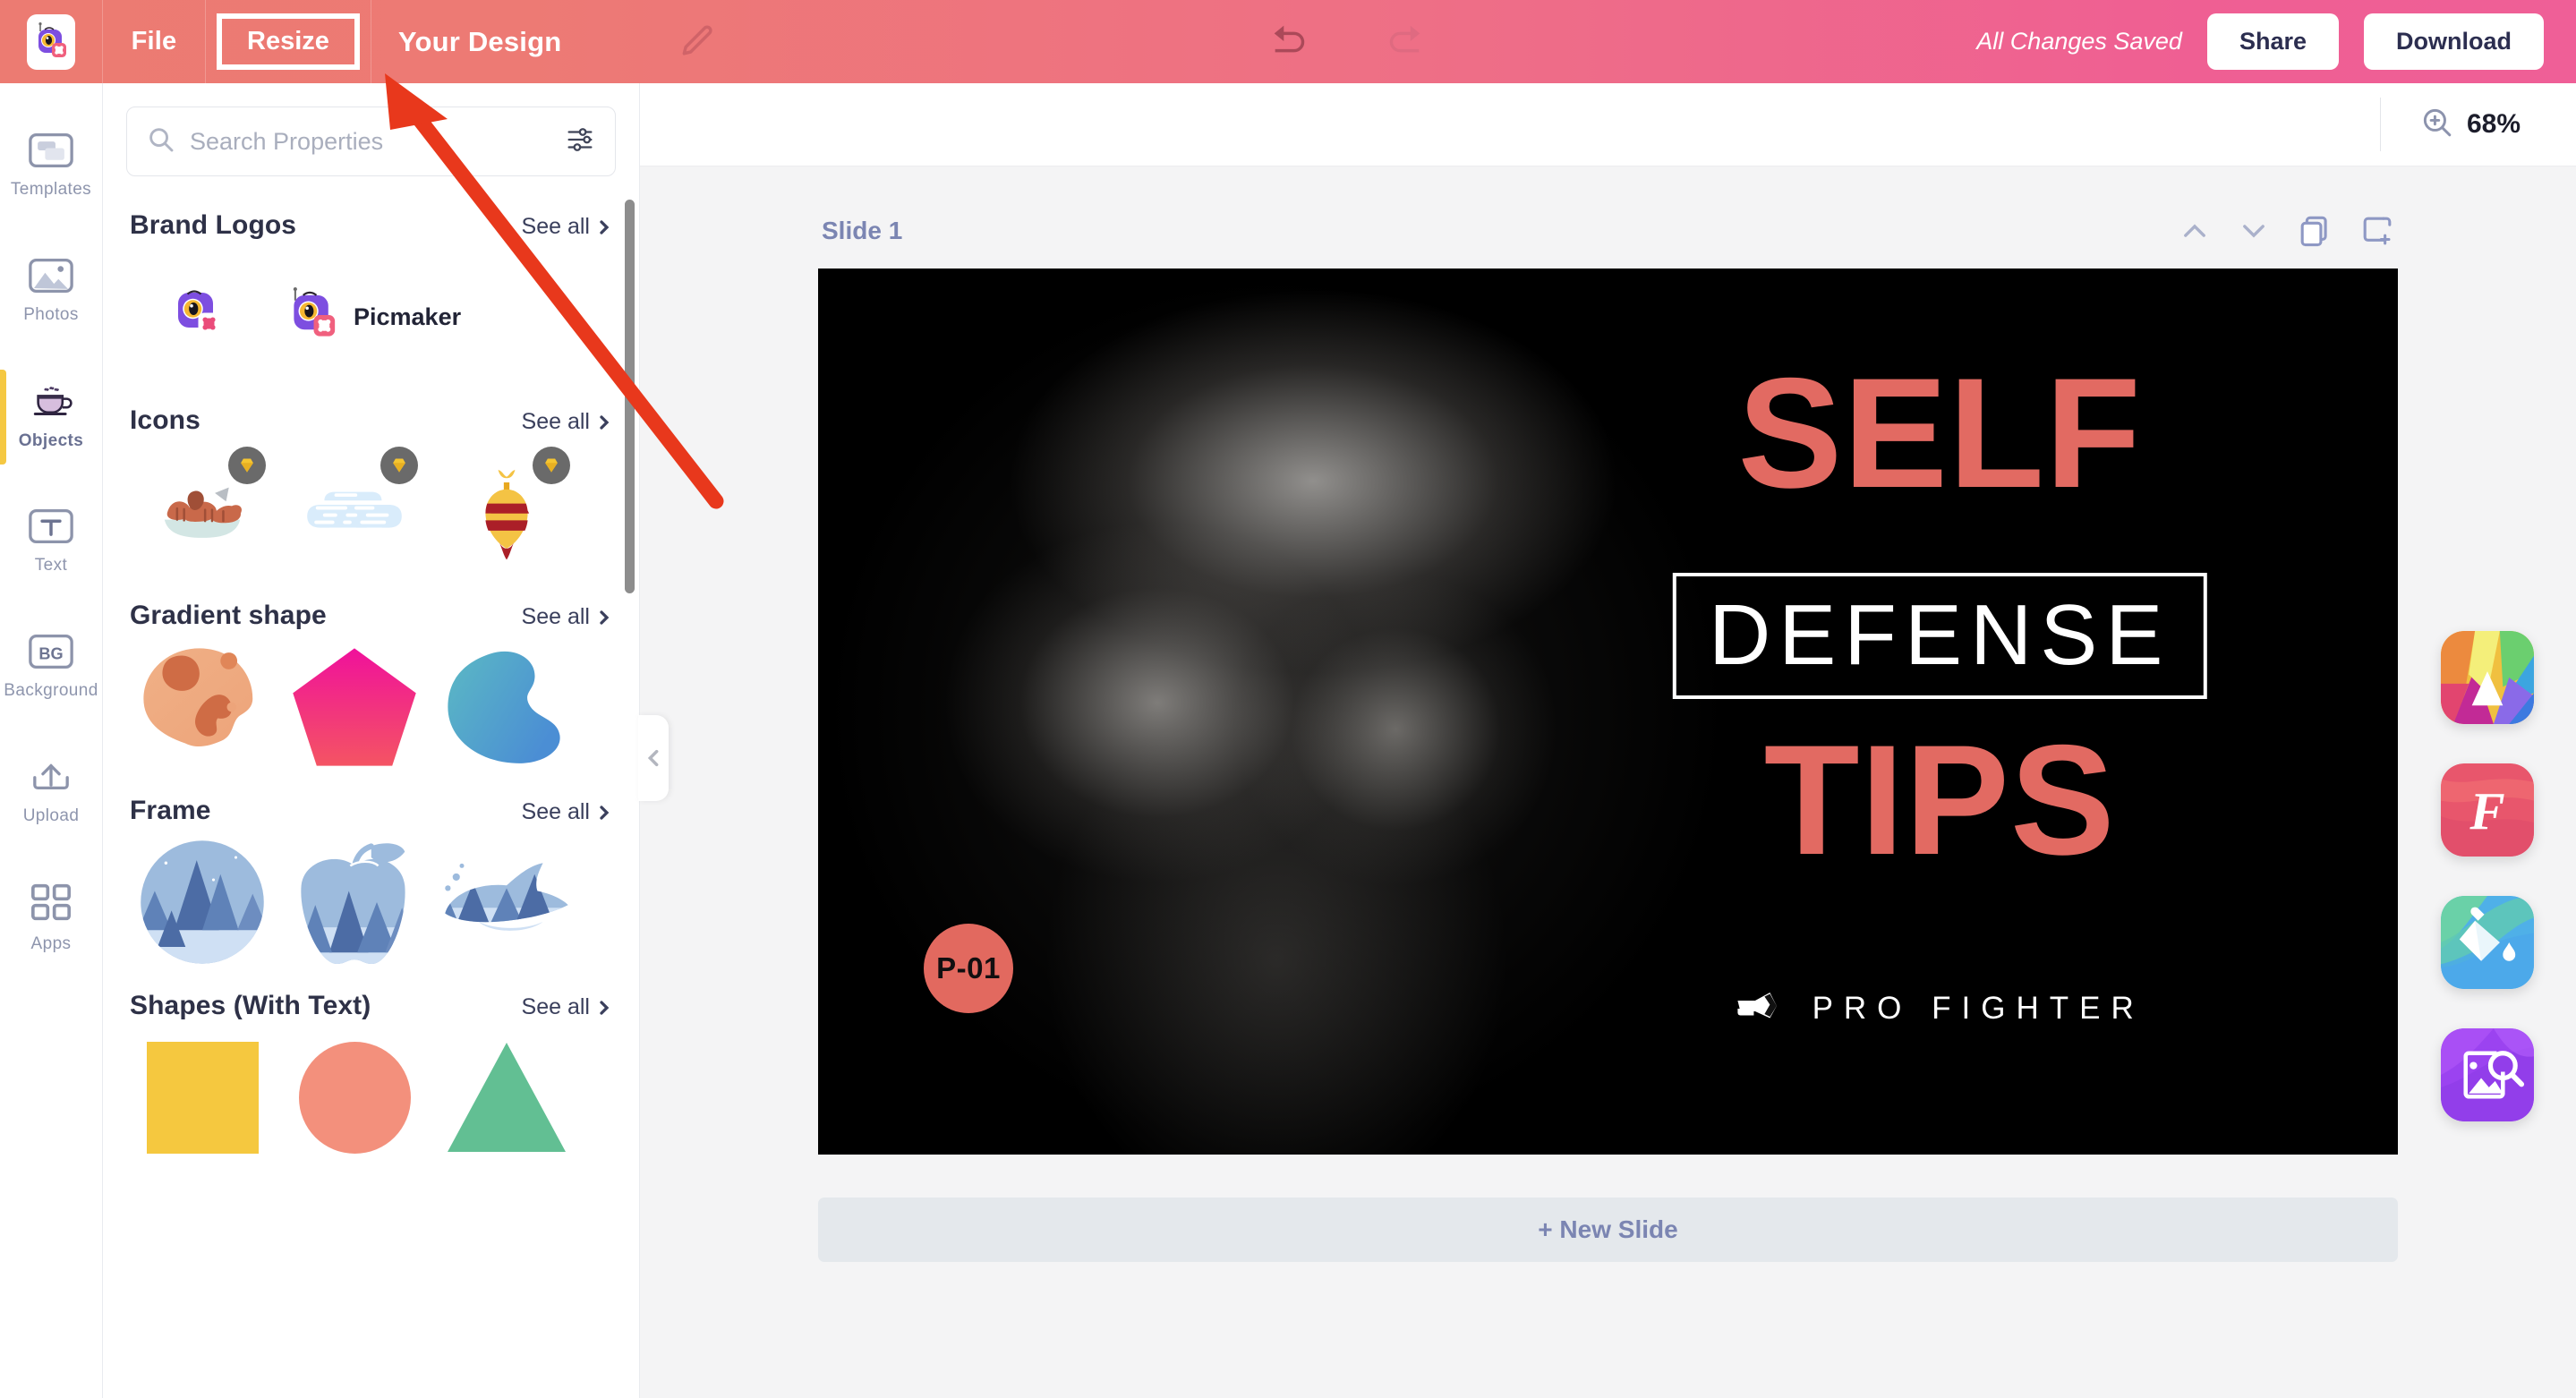 The height and width of the screenshot is (1398, 2576). I want to click on resize-button-wrap: Resize, so click(288, 42).